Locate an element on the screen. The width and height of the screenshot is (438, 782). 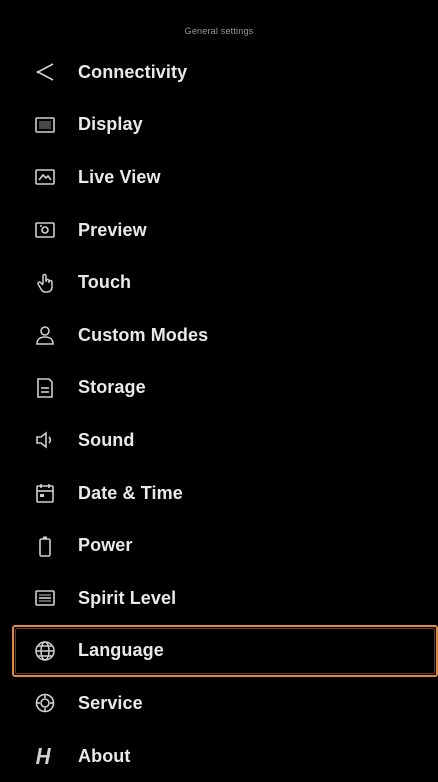
brand-logo-icon is located at coordinates (45, 756).